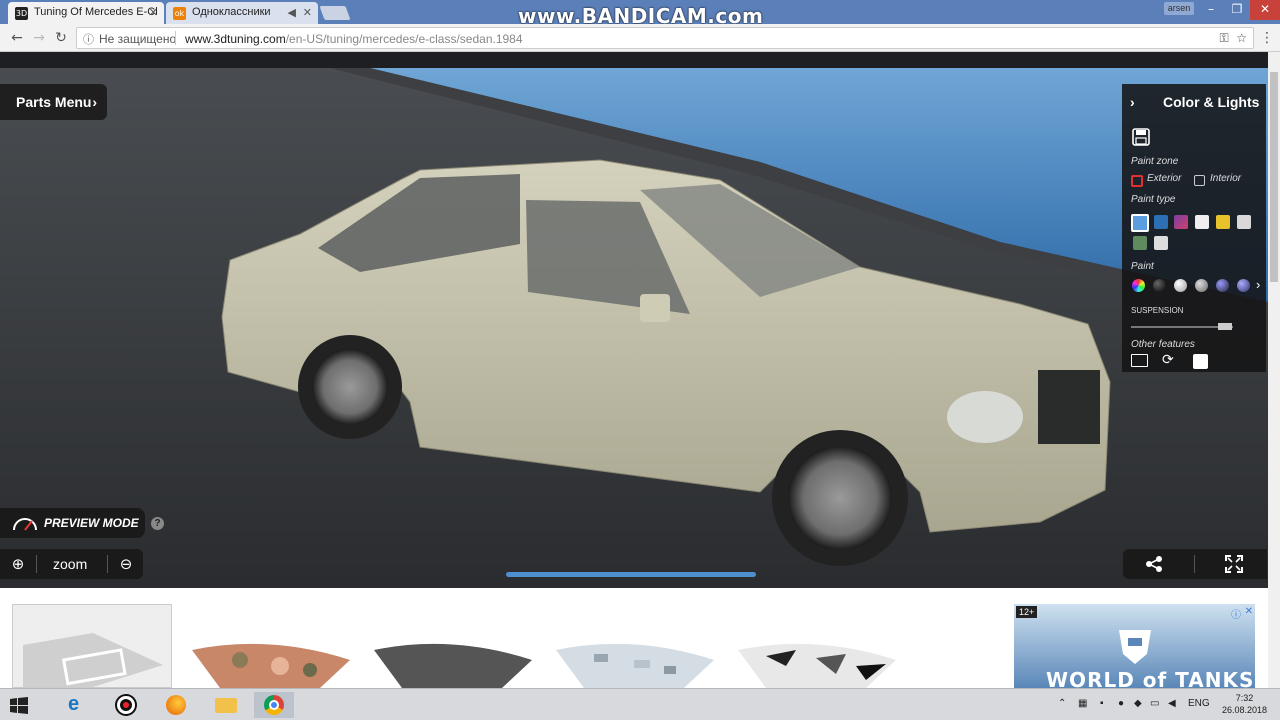  I want to click on forward-icon: →, so click(39, 38).